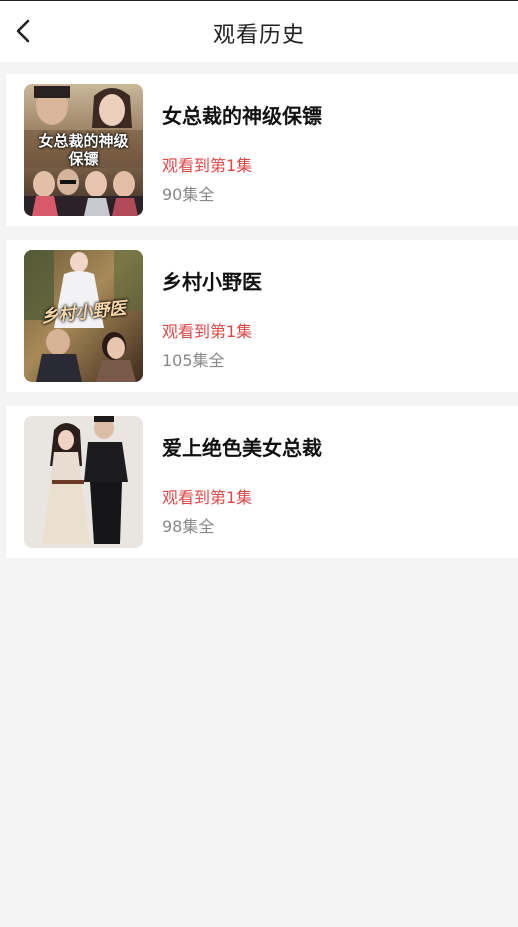 Image resolution: width=518 pixels, height=927 pixels. Describe the element at coordinates (193, 360) in the screenshot. I see `episode-count: 105集全` at that location.